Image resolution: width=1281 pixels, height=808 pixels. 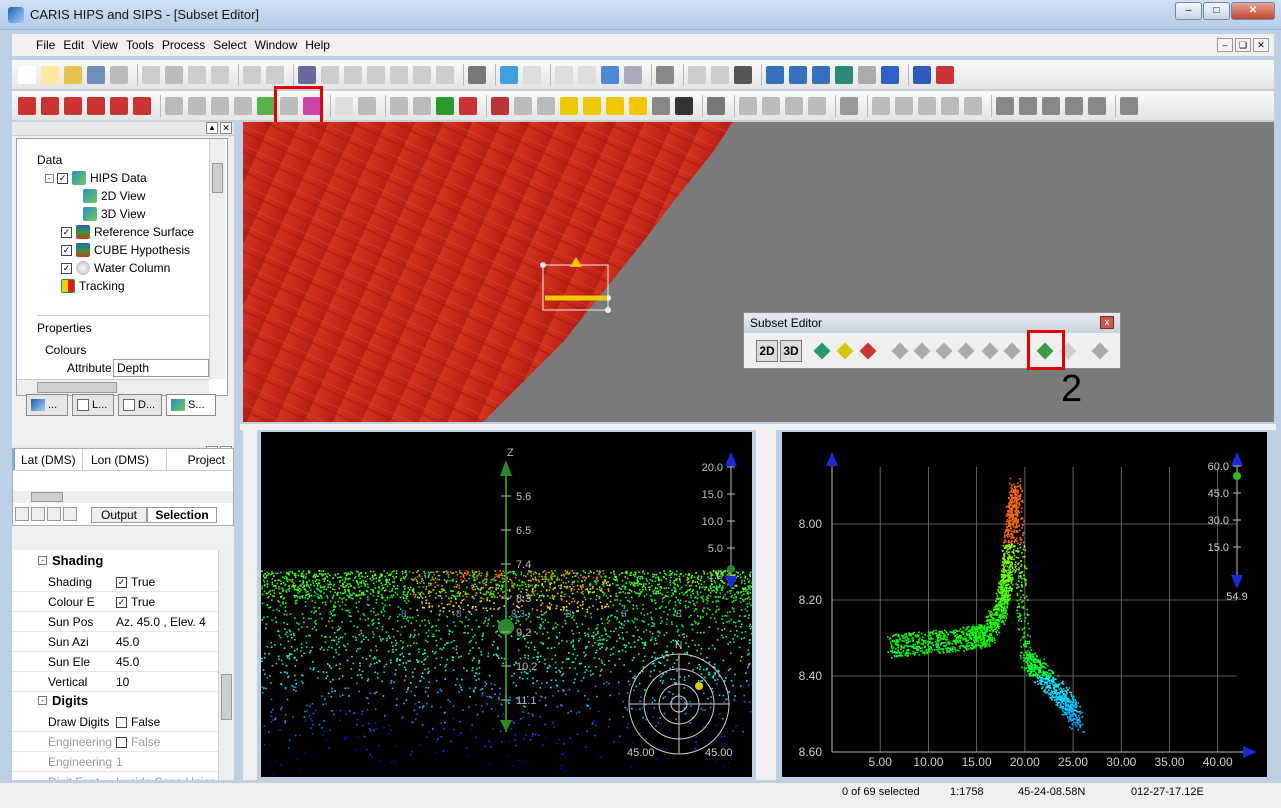 I want to click on properties-scrollbar, so click(x=226, y=665).